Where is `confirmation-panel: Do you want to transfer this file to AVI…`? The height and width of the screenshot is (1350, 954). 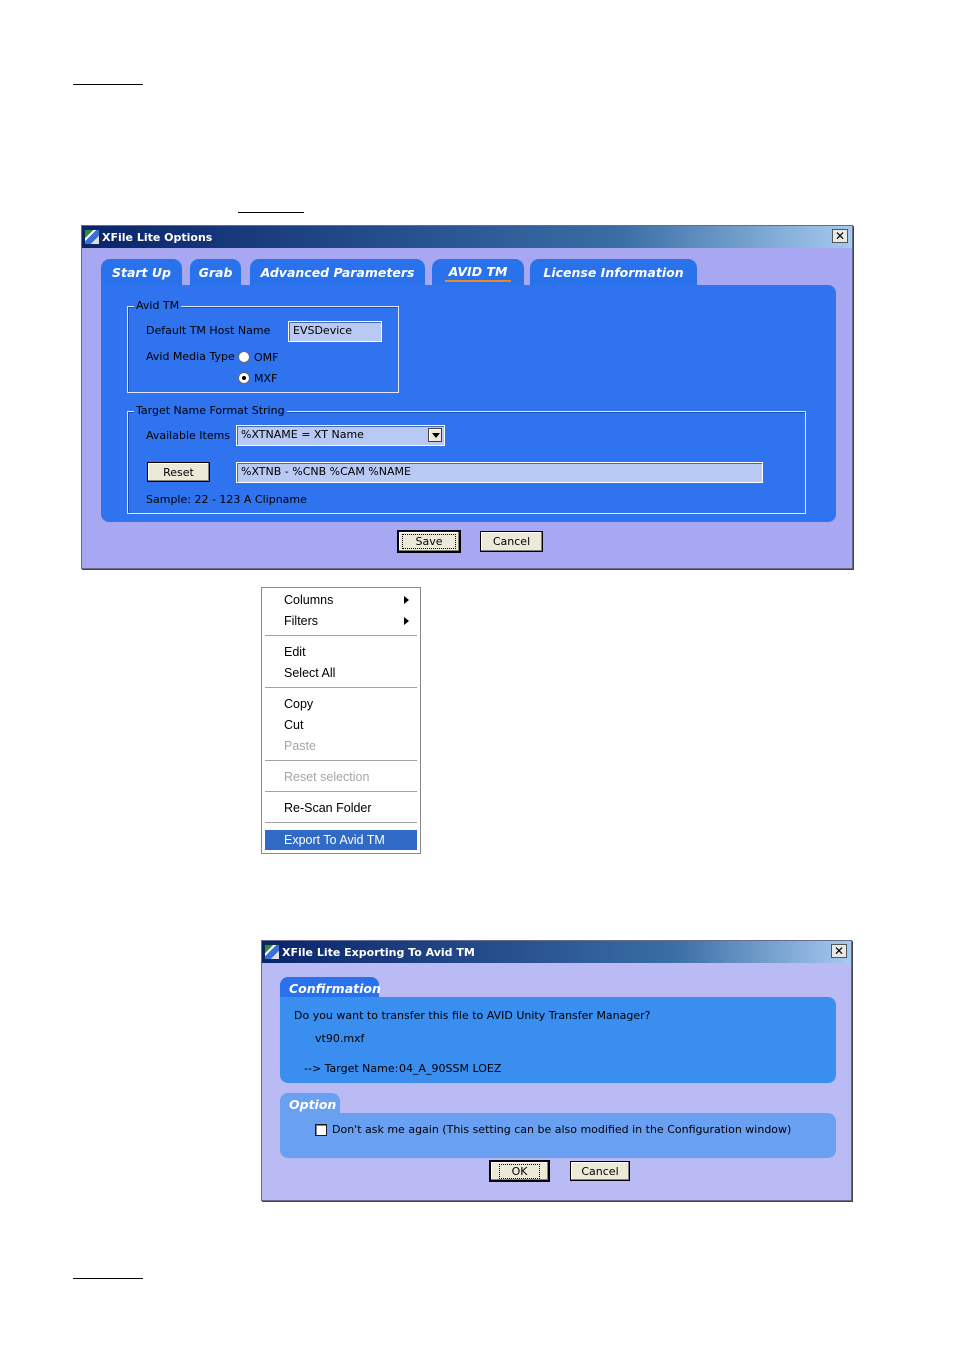
confirmation-panel: Do you want to transfer this file to AVI… is located at coordinates (558, 1040).